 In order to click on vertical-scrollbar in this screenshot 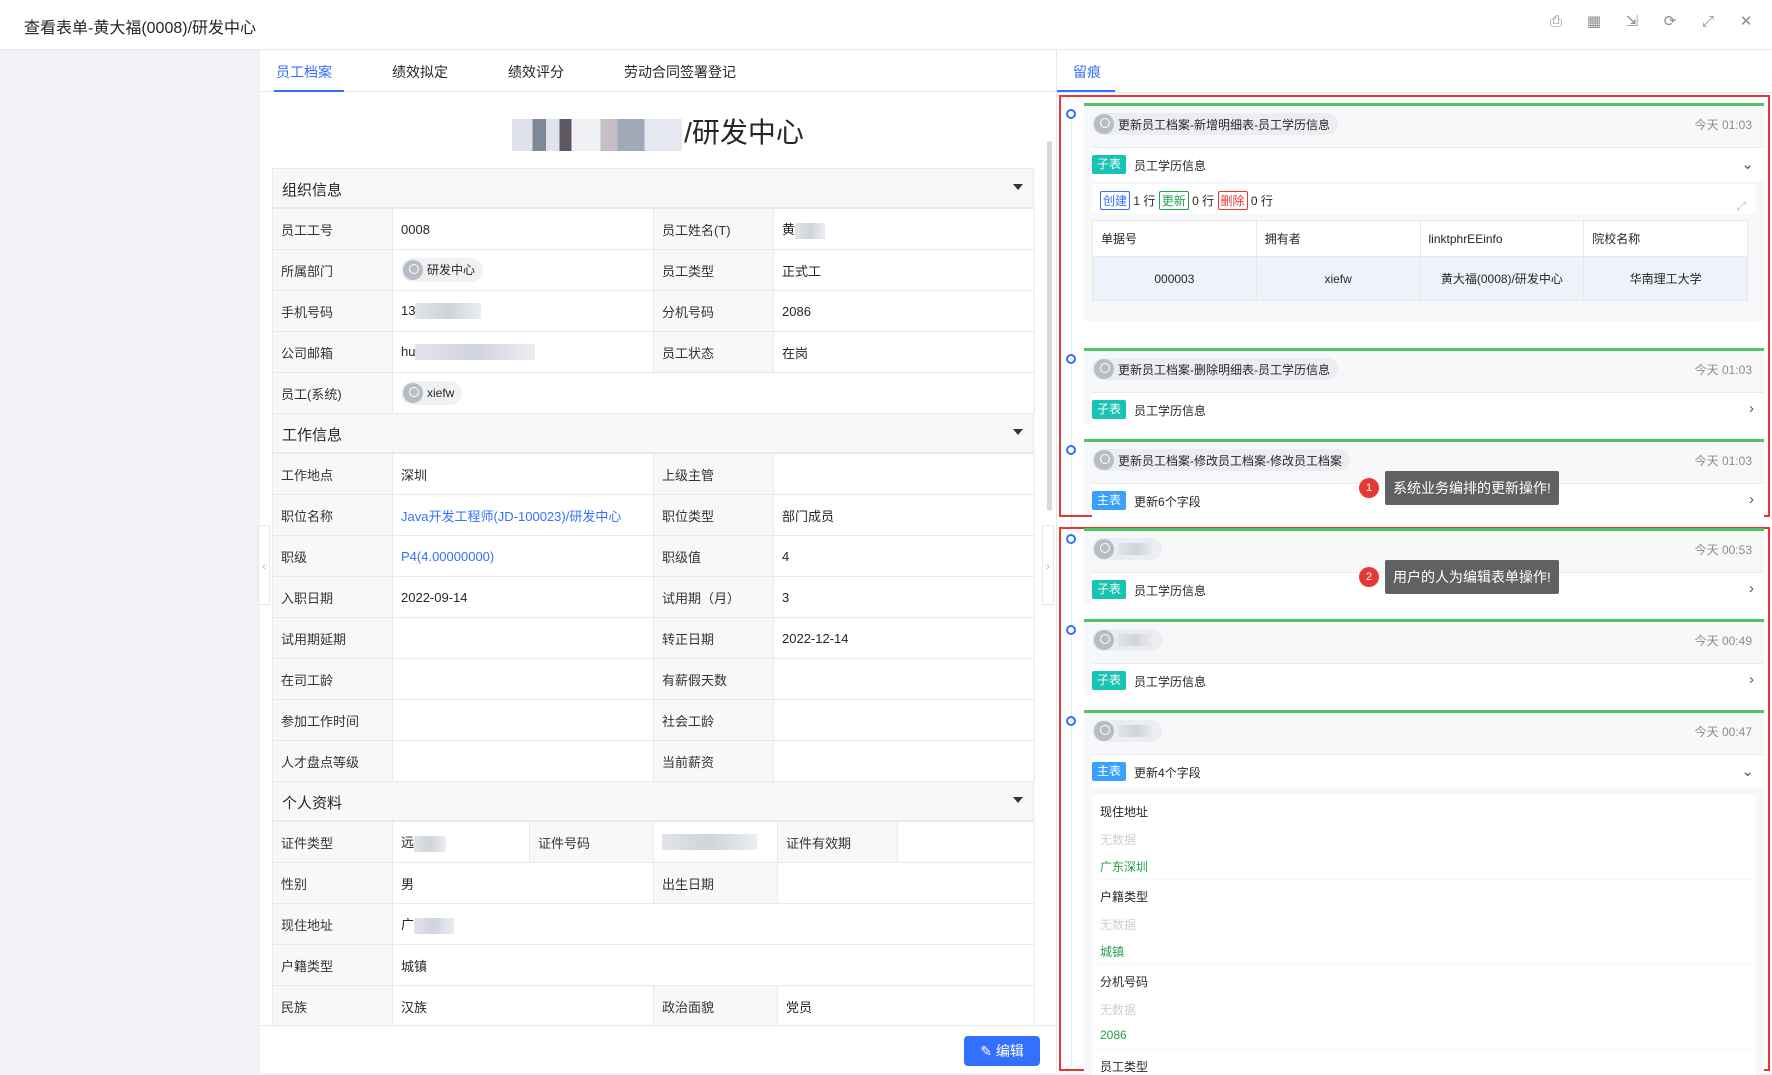, I will do `click(1049, 326)`.